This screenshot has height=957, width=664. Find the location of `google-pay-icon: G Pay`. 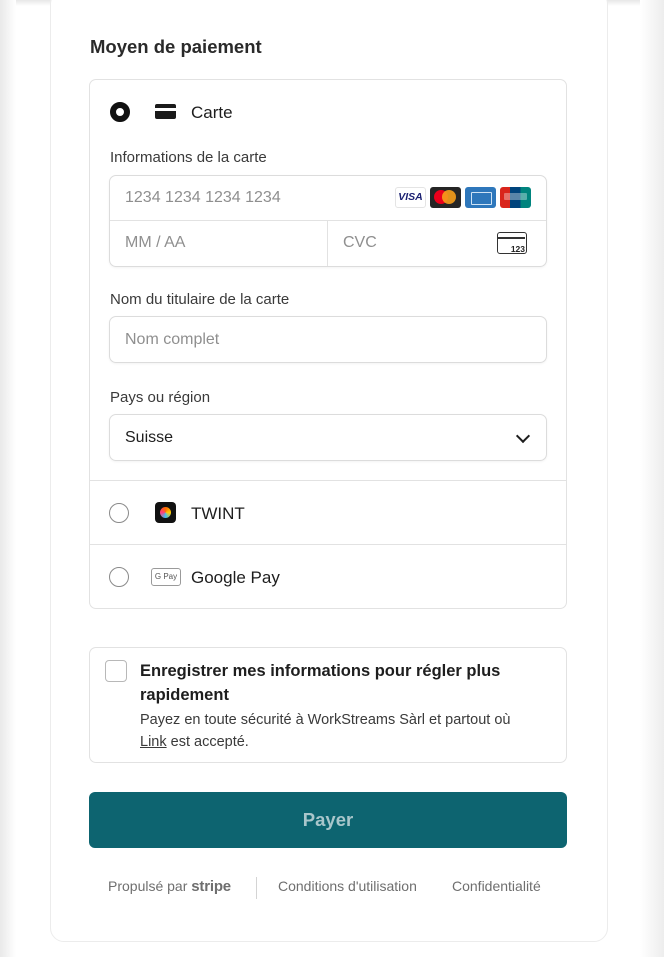

google-pay-icon: G Pay is located at coordinates (166, 577).